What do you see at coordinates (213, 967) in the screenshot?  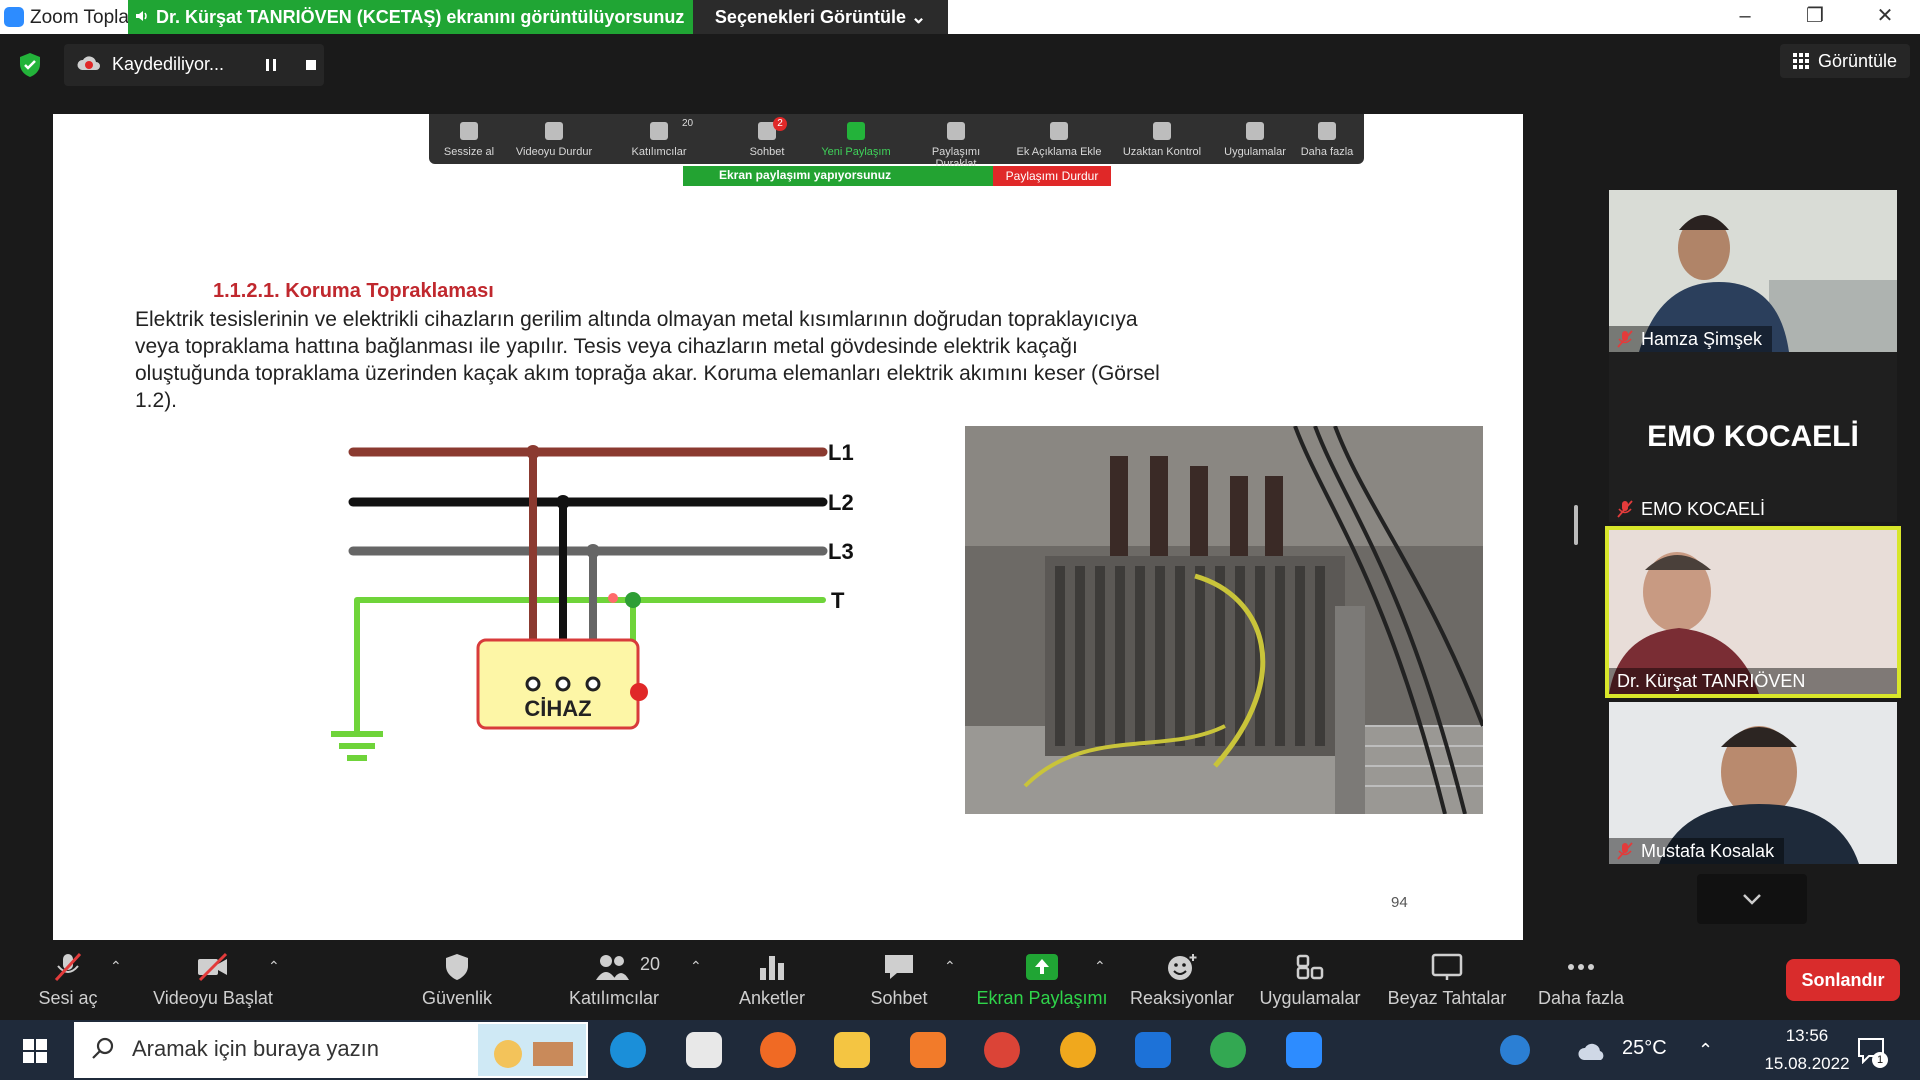 I see `video-off-icon` at bounding box center [213, 967].